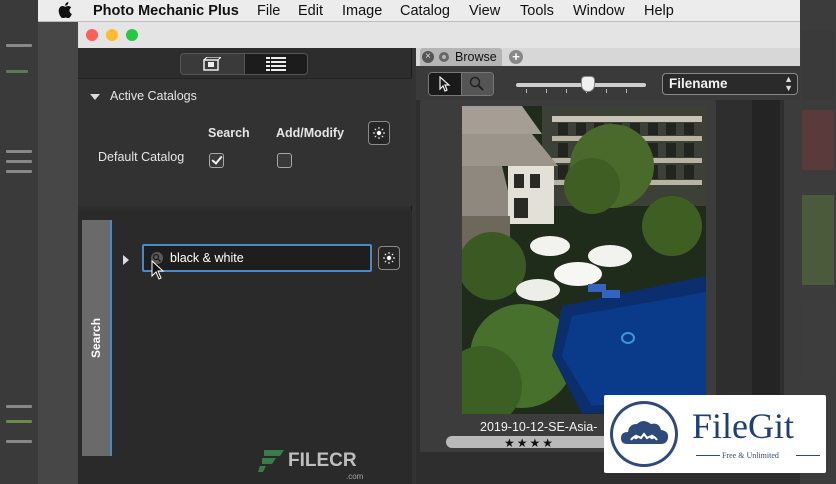  What do you see at coordinates (750, 455) in the screenshot?
I see `filegit-tagline: Free & Unlimited` at bounding box center [750, 455].